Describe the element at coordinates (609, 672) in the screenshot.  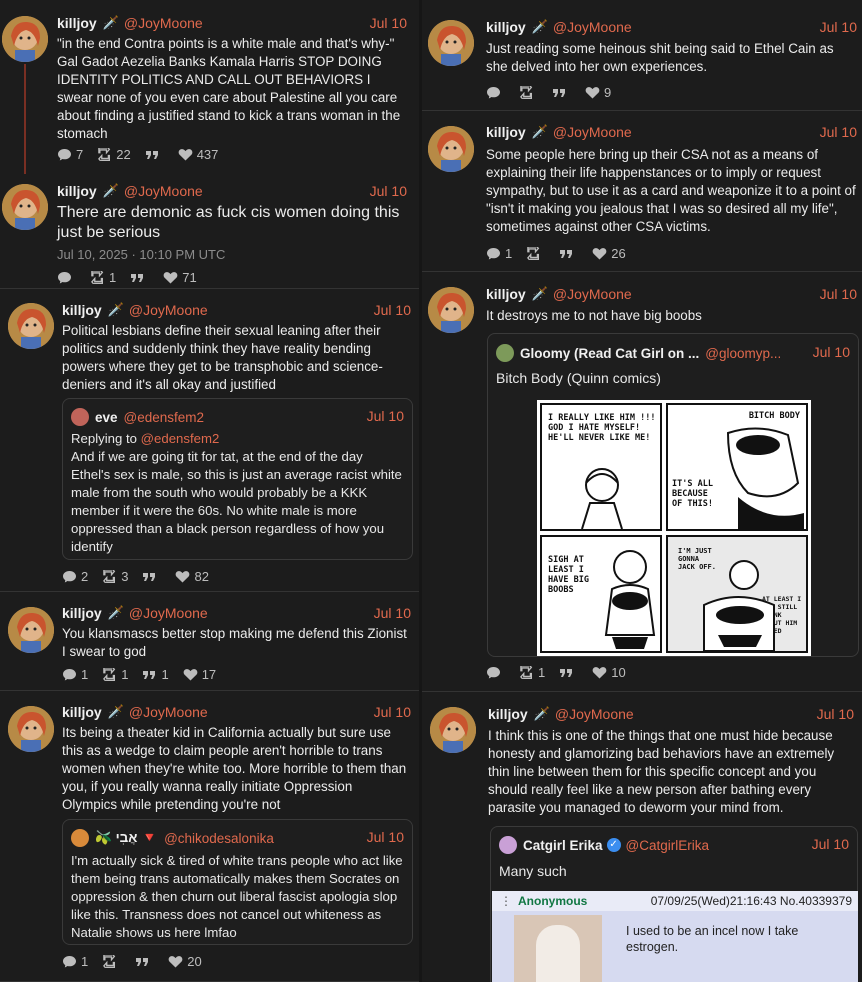
I see `like-button: 10` at that location.